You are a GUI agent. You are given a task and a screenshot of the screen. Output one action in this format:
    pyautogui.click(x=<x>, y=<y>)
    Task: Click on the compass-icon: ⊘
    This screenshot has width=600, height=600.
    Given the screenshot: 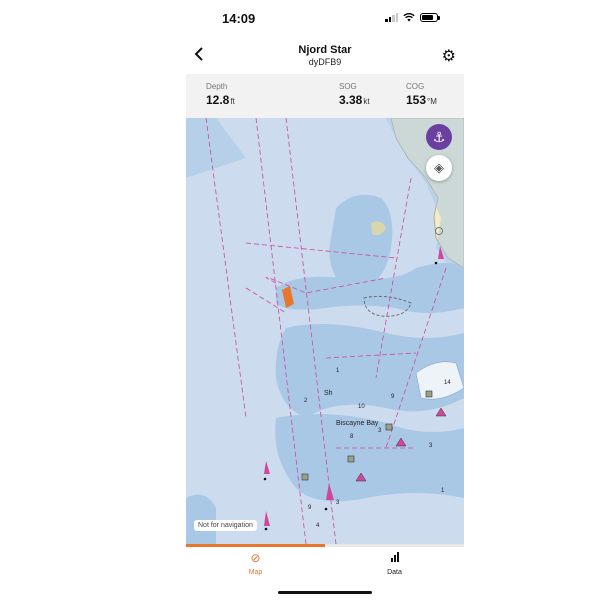 What is the action you would take?
    pyautogui.click(x=255, y=558)
    